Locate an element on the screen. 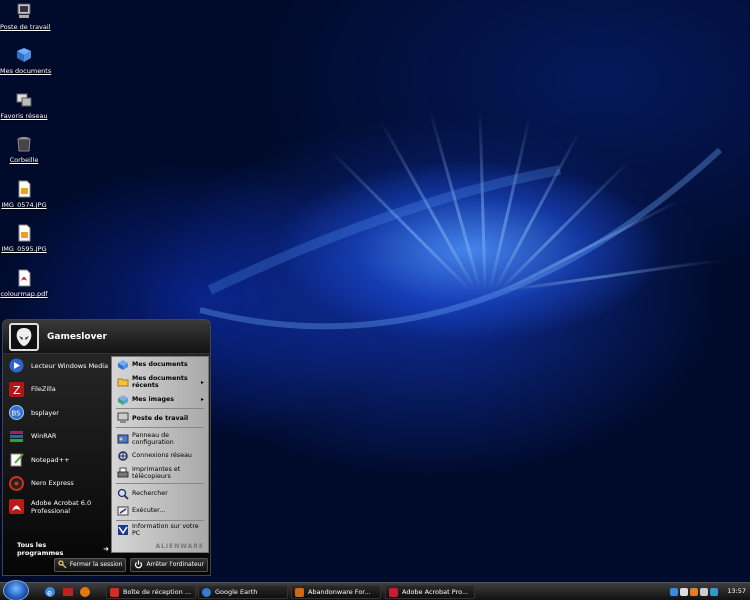  info-icon is located at coordinates (122, 529).